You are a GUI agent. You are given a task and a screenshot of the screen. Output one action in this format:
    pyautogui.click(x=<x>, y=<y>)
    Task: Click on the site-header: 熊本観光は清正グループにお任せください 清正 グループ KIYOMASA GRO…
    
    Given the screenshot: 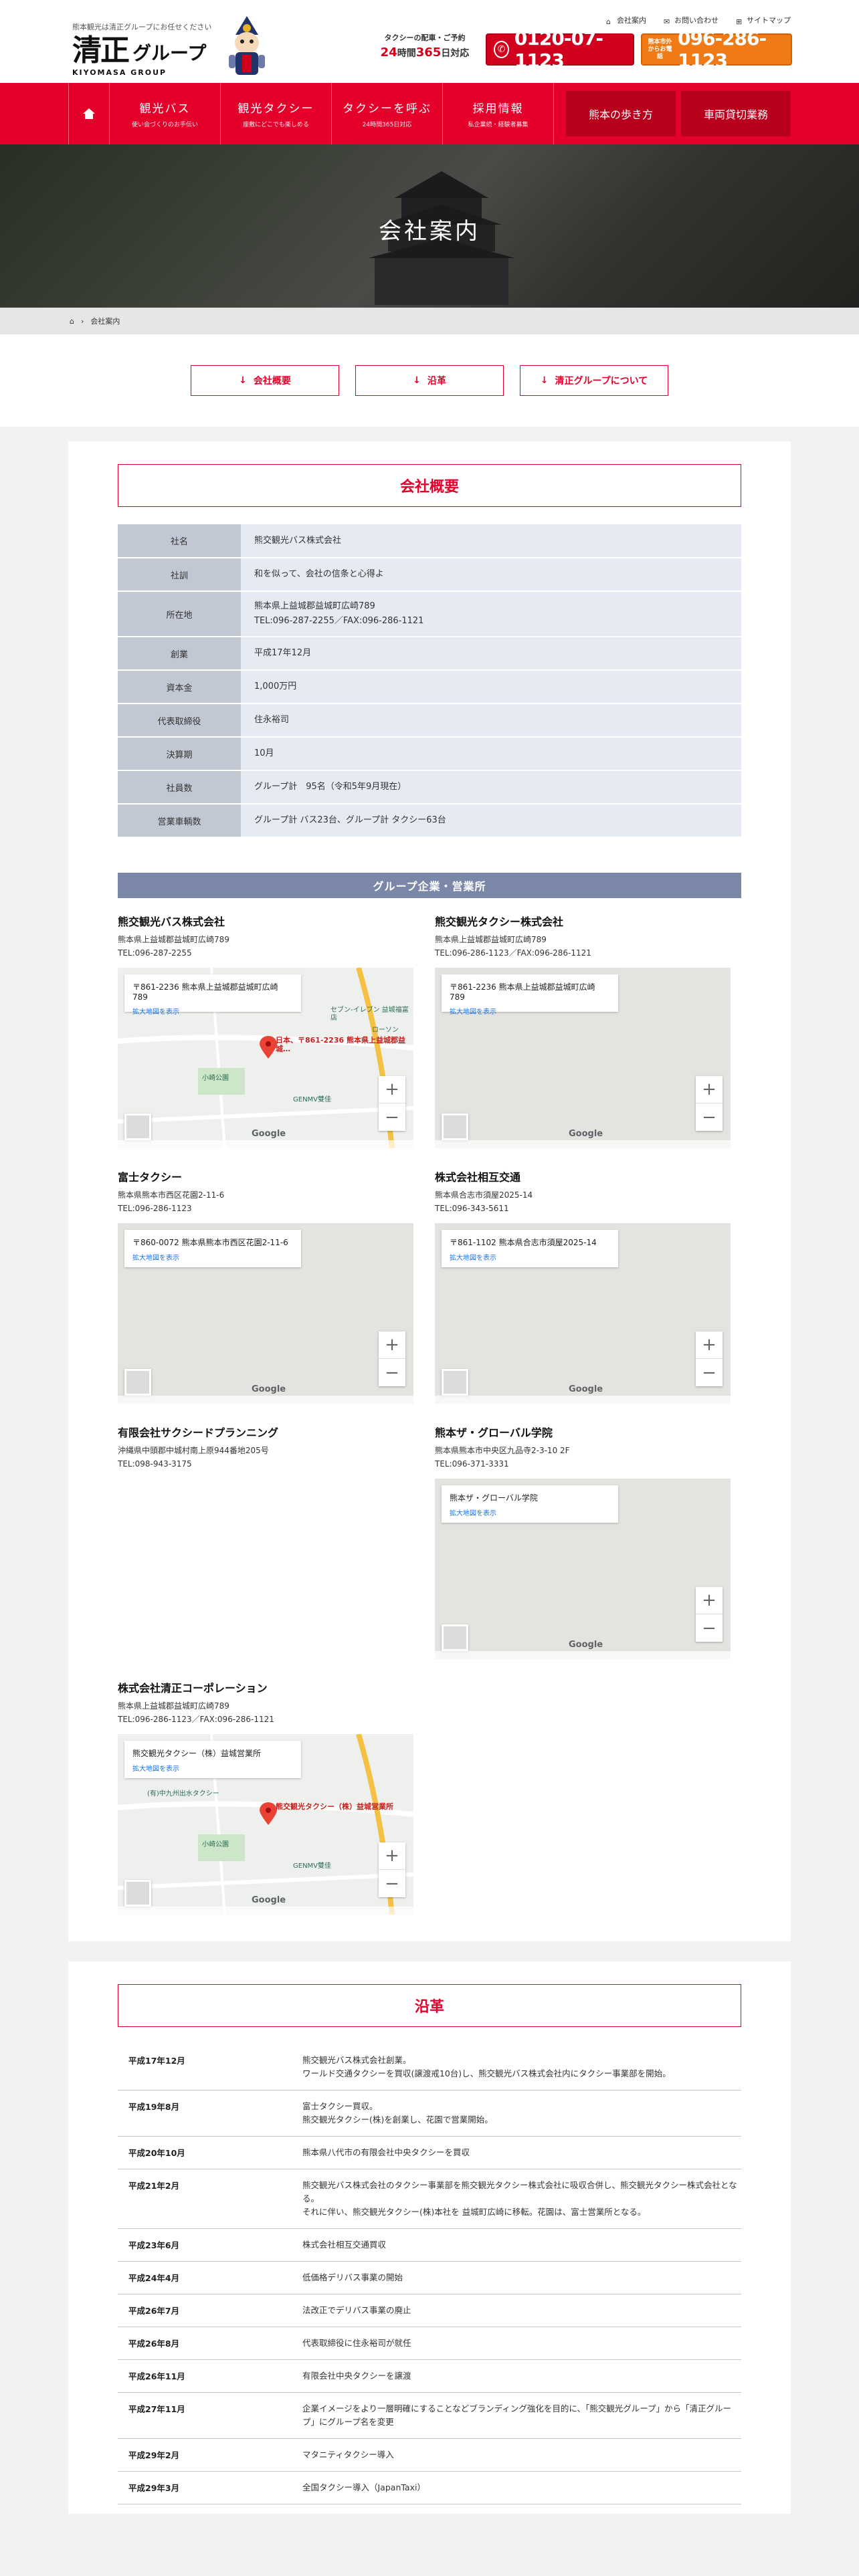 What is the action you would take?
    pyautogui.click(x=429, y=41)
    